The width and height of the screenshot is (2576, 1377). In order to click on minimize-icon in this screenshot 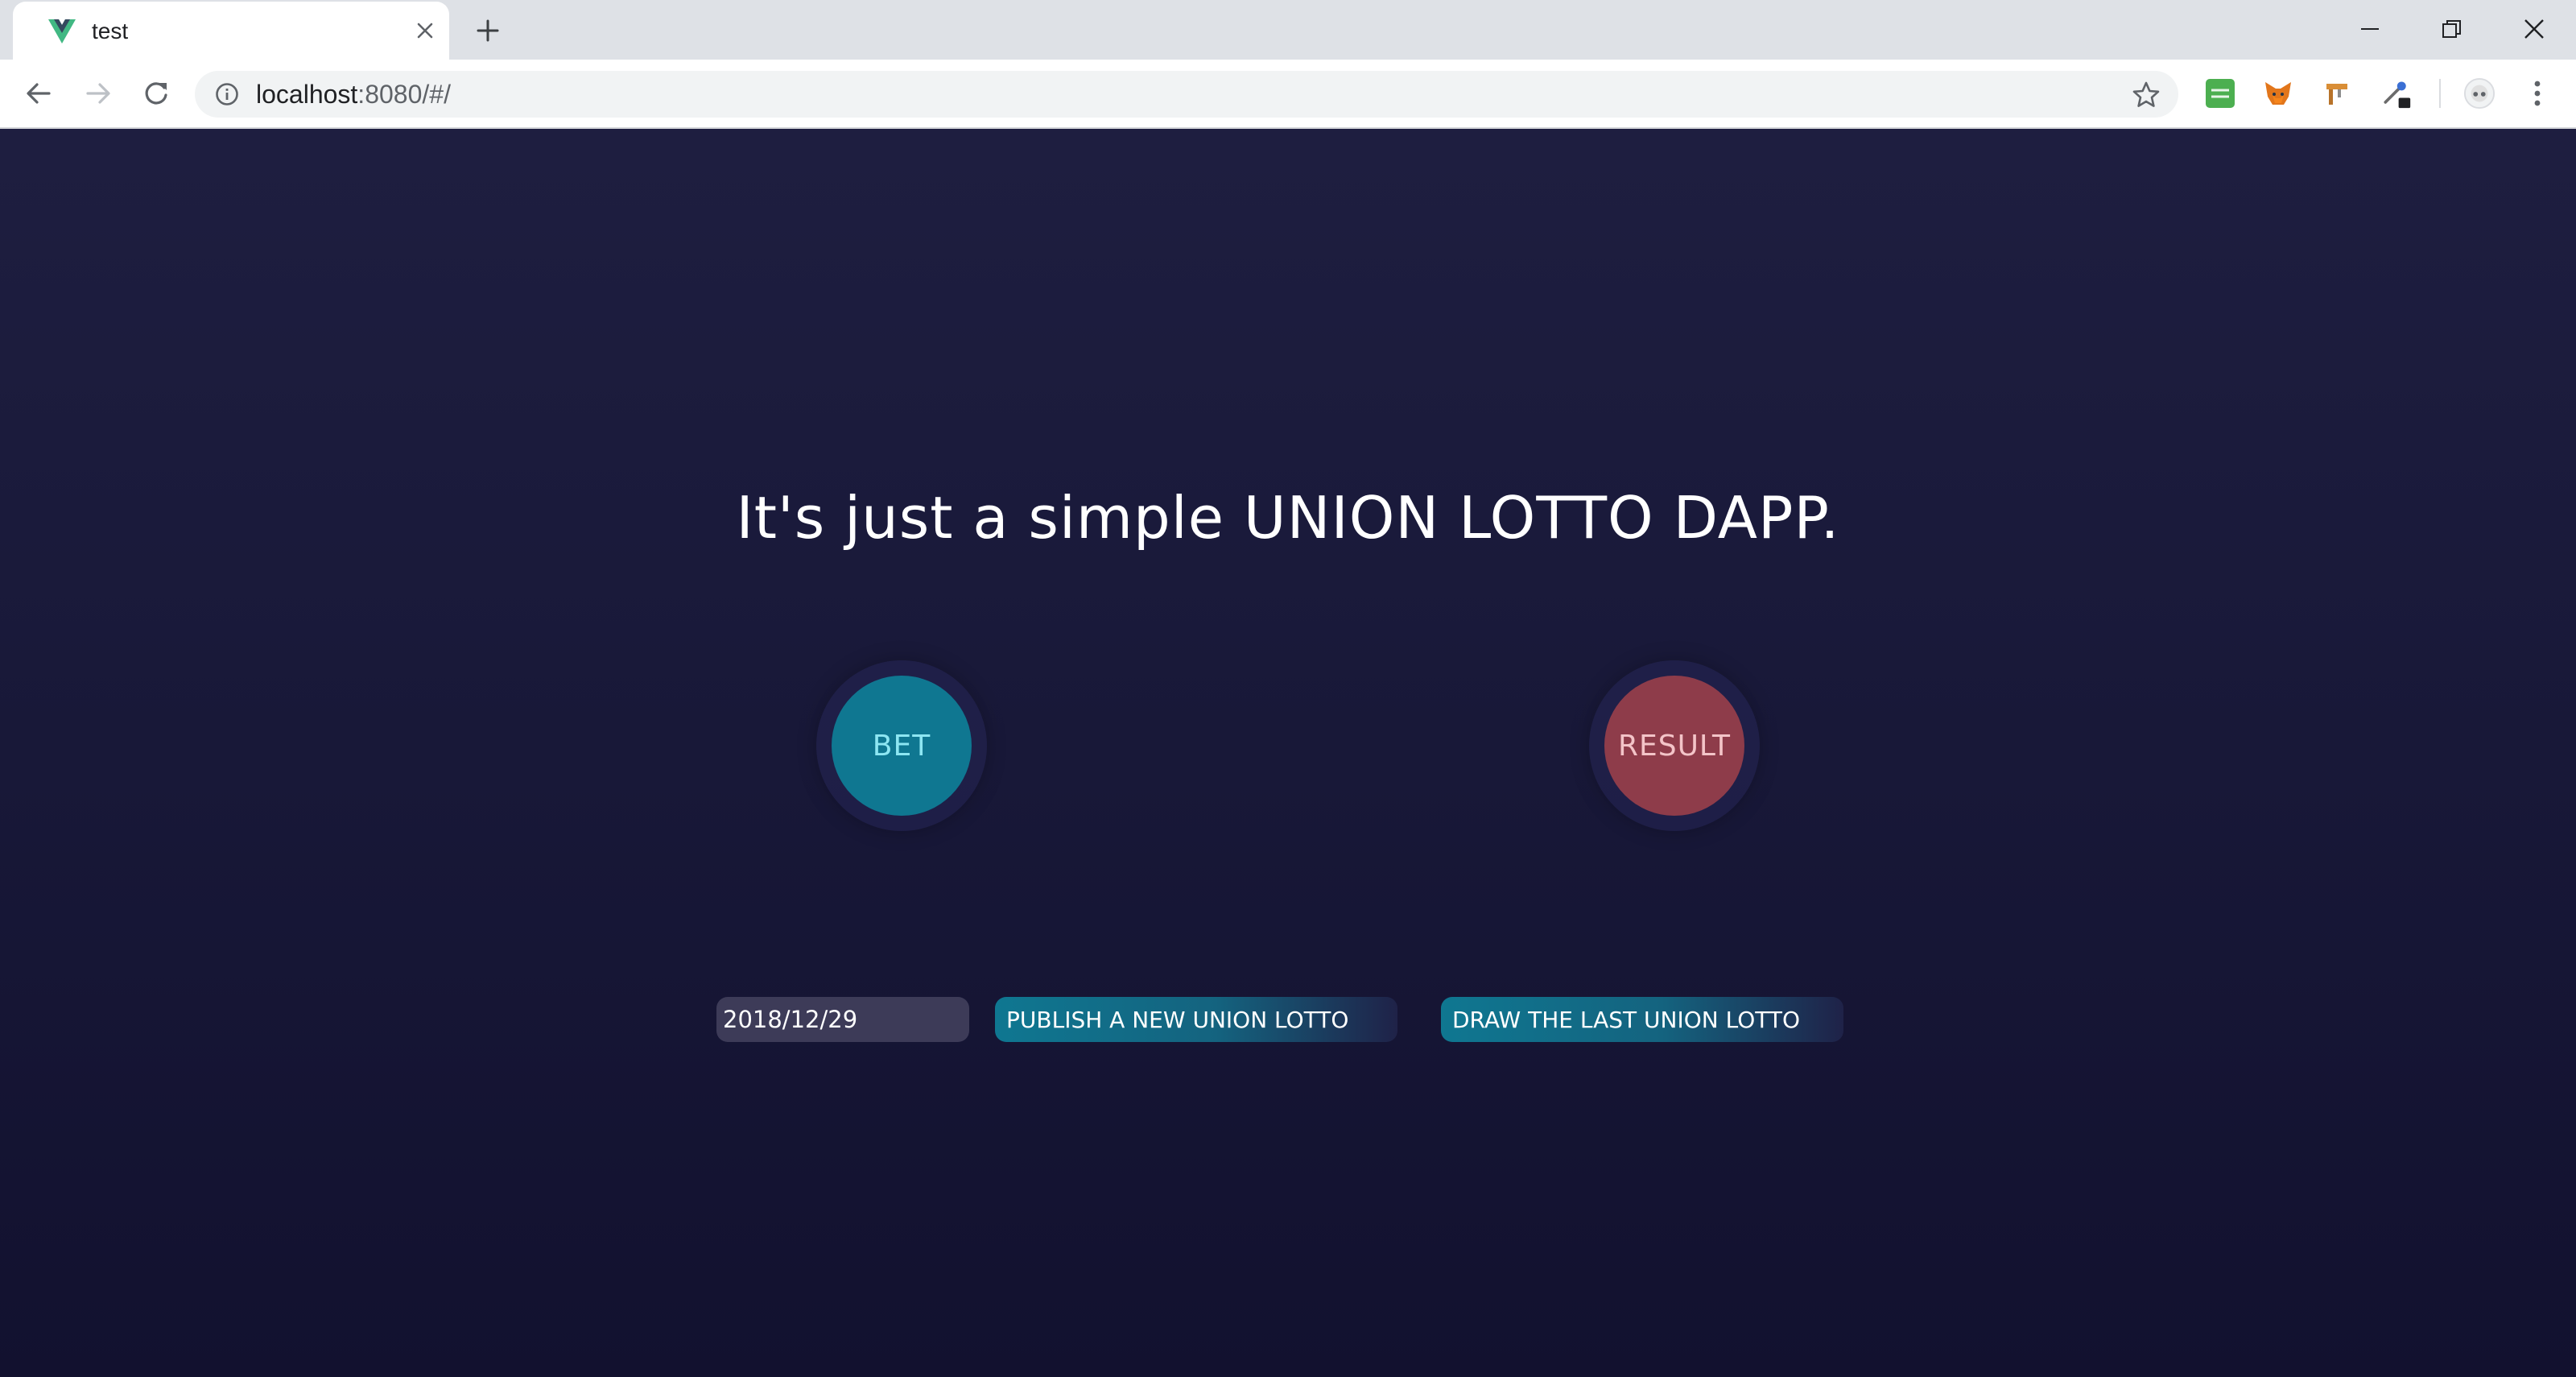, I will do `click(2370, 29)`.